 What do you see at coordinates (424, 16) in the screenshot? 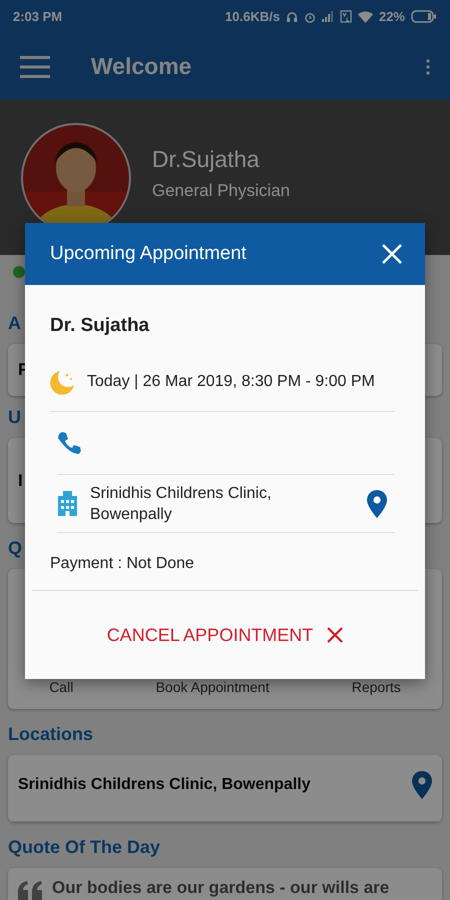
I see `battery-icon` at bounding box center [424, 16].